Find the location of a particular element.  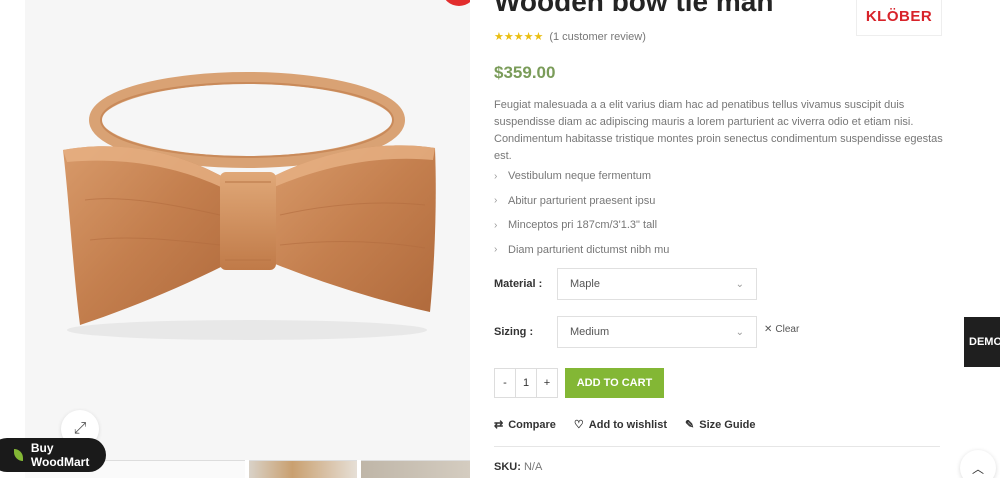

material-select-value: Maple is located at coordinates (585, 284).